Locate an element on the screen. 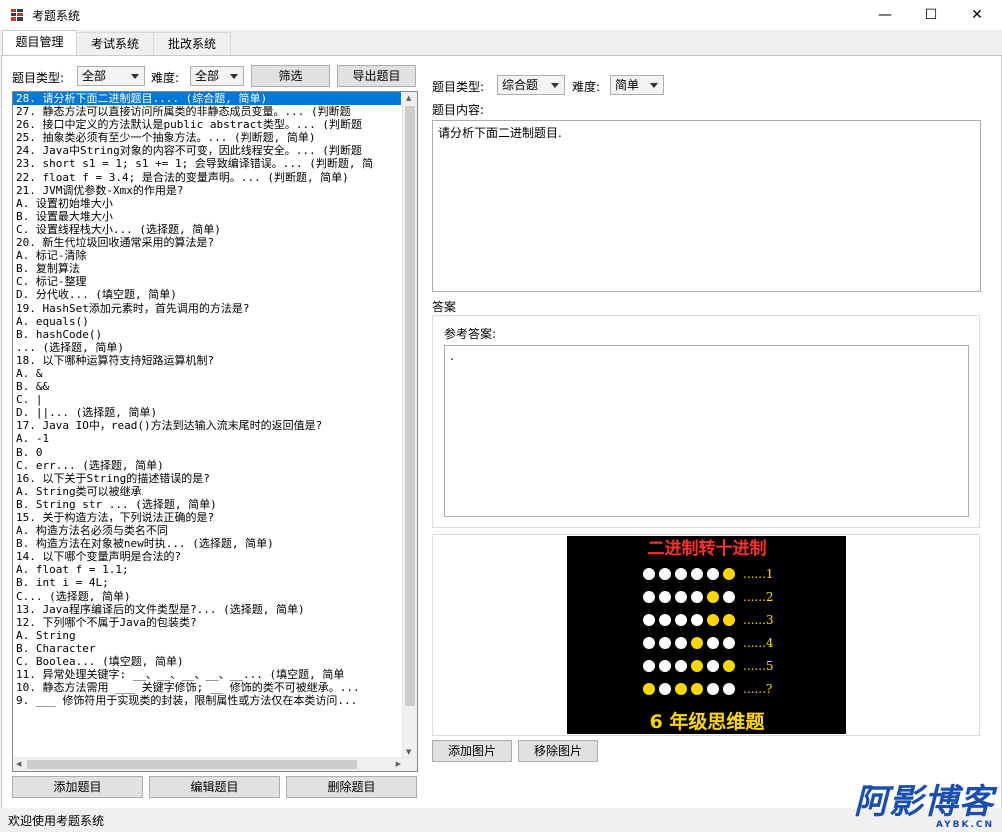 Image resolution: width=1002 pixels, height=832 pixels. scroll-right-icon: ▶ is located at coordinates (398, 764).